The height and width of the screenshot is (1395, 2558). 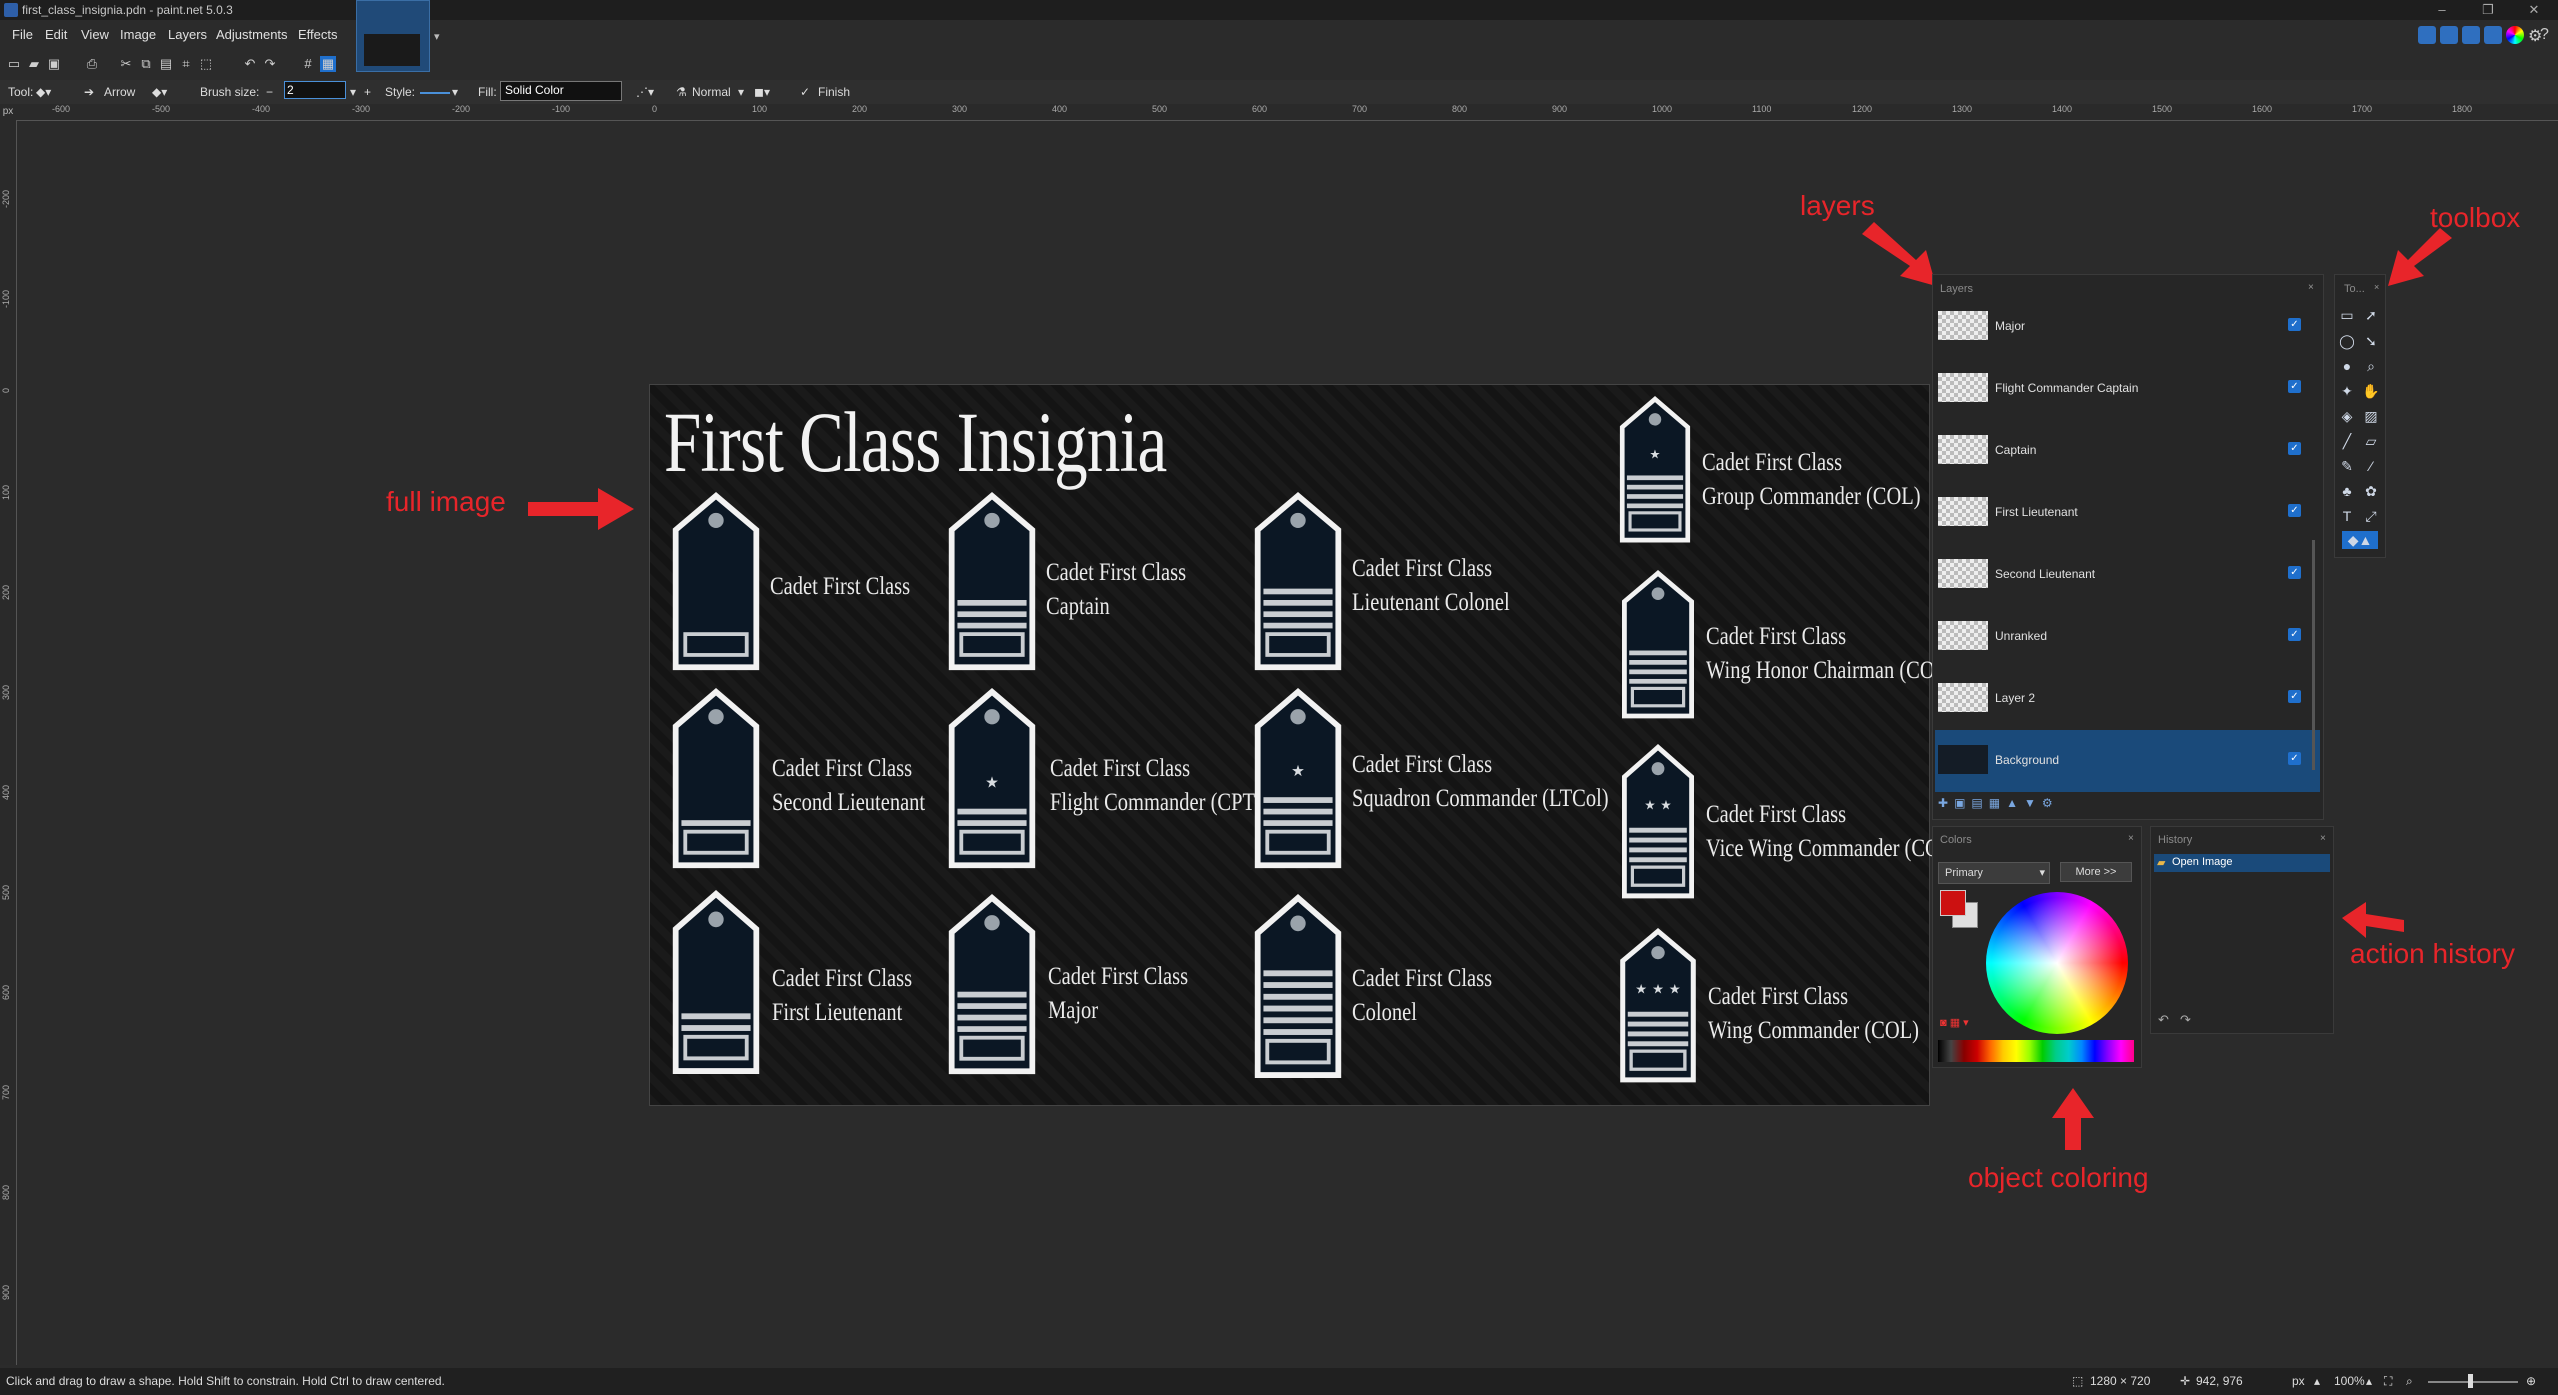 I want to click on ellipse-select-icon: ●, so click(x=2347, y=366).